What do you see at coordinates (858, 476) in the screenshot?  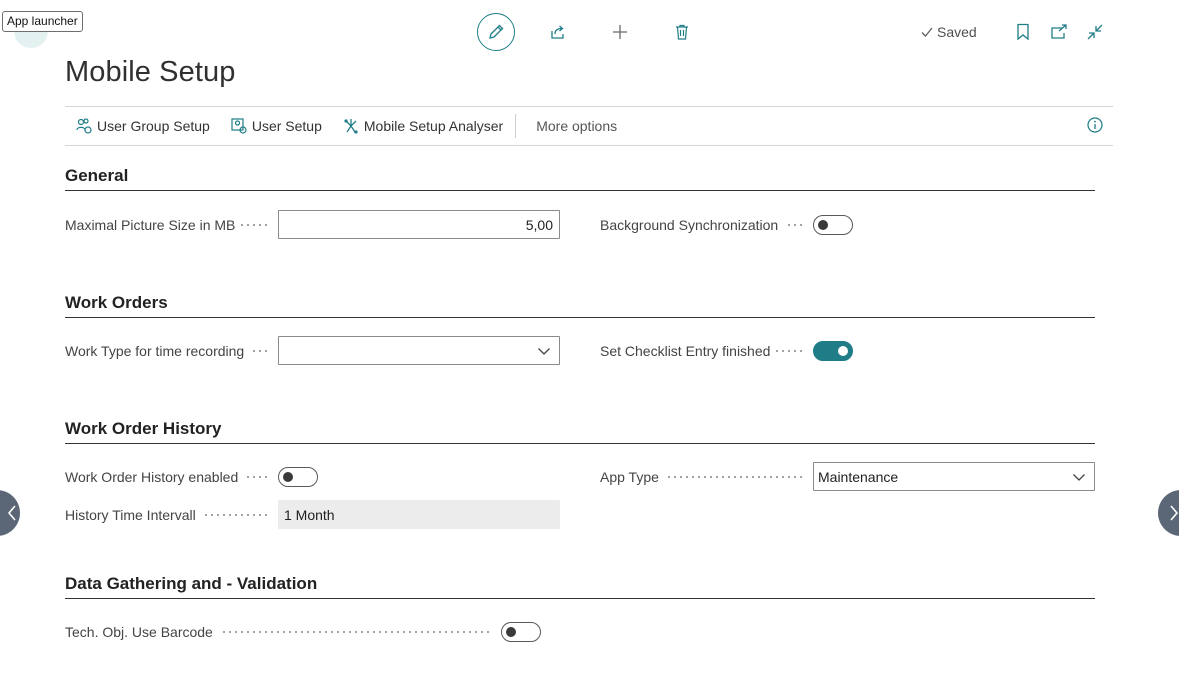 I see `app-type-value: Maintenance` at bounding box center [858, 476].